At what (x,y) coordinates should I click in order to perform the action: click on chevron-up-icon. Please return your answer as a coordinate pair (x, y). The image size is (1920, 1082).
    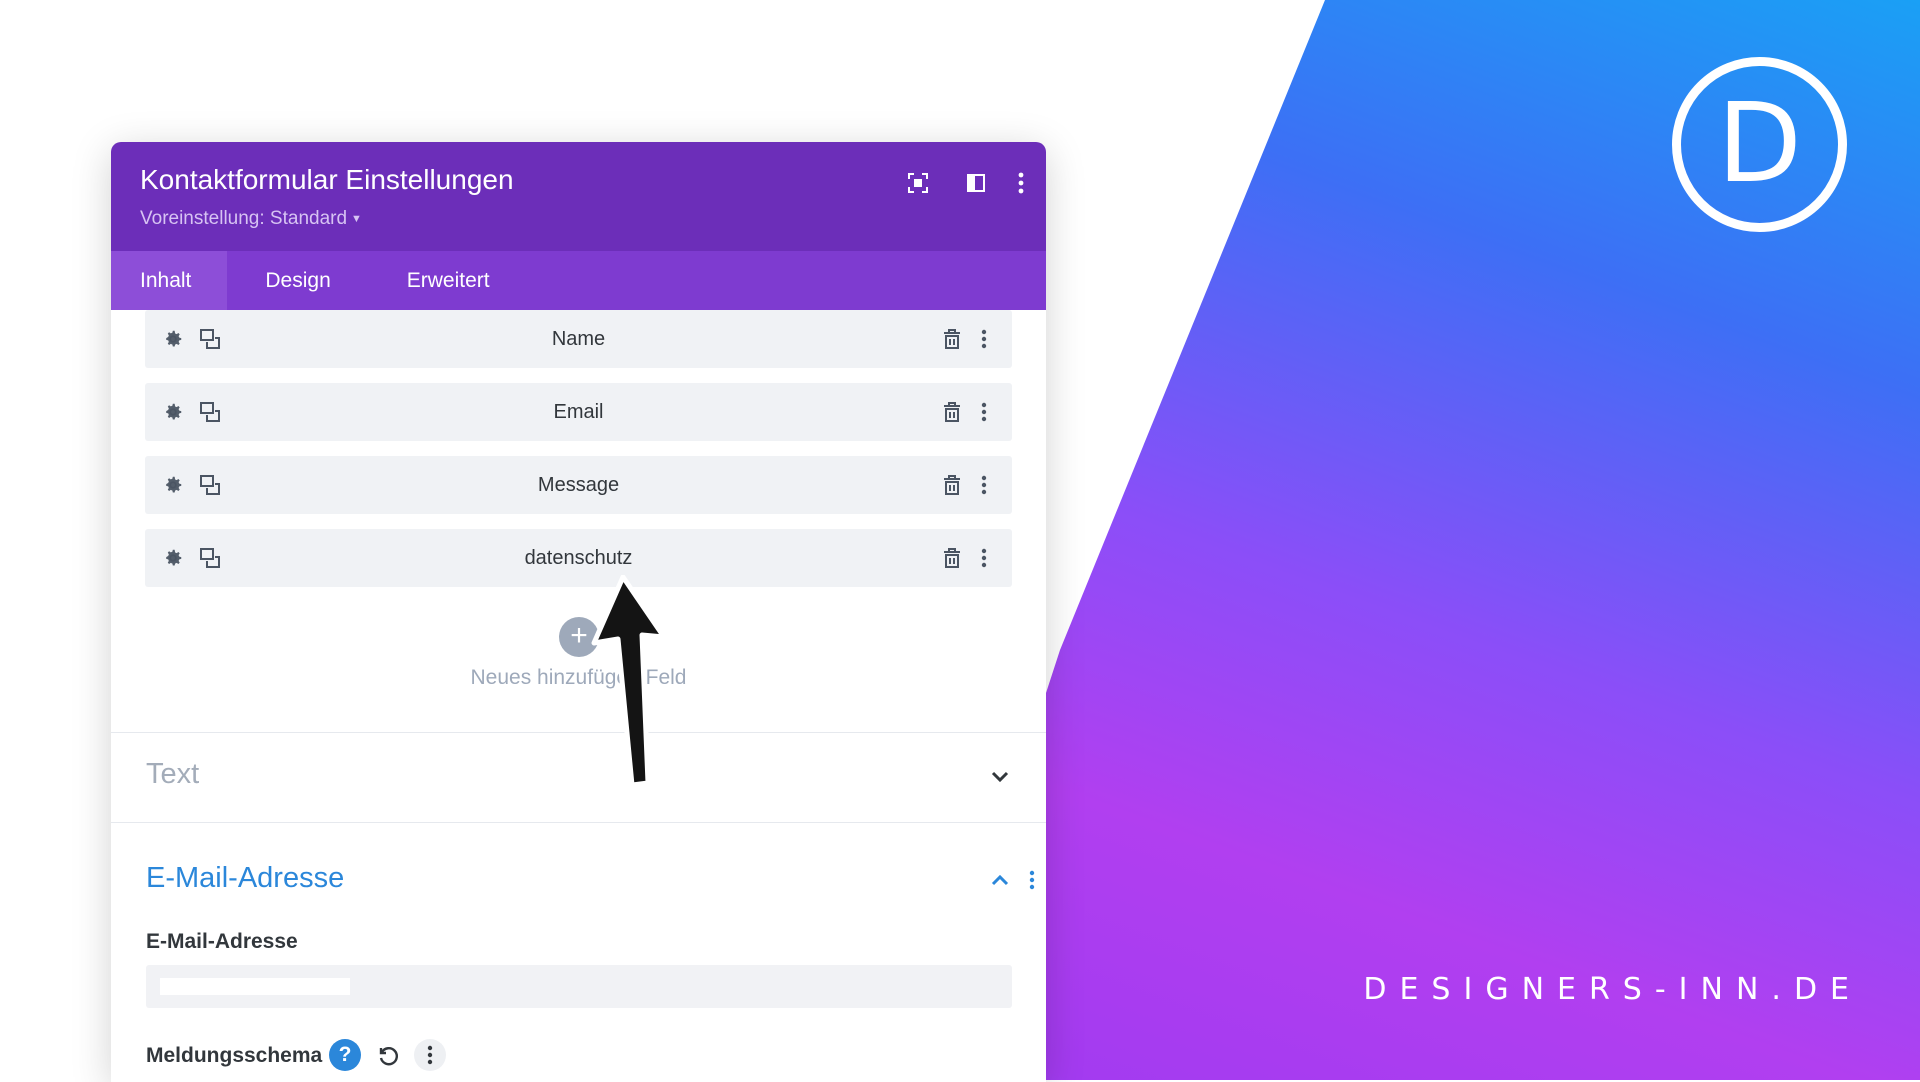
    Looking at the image, I should click on (1000, 880).